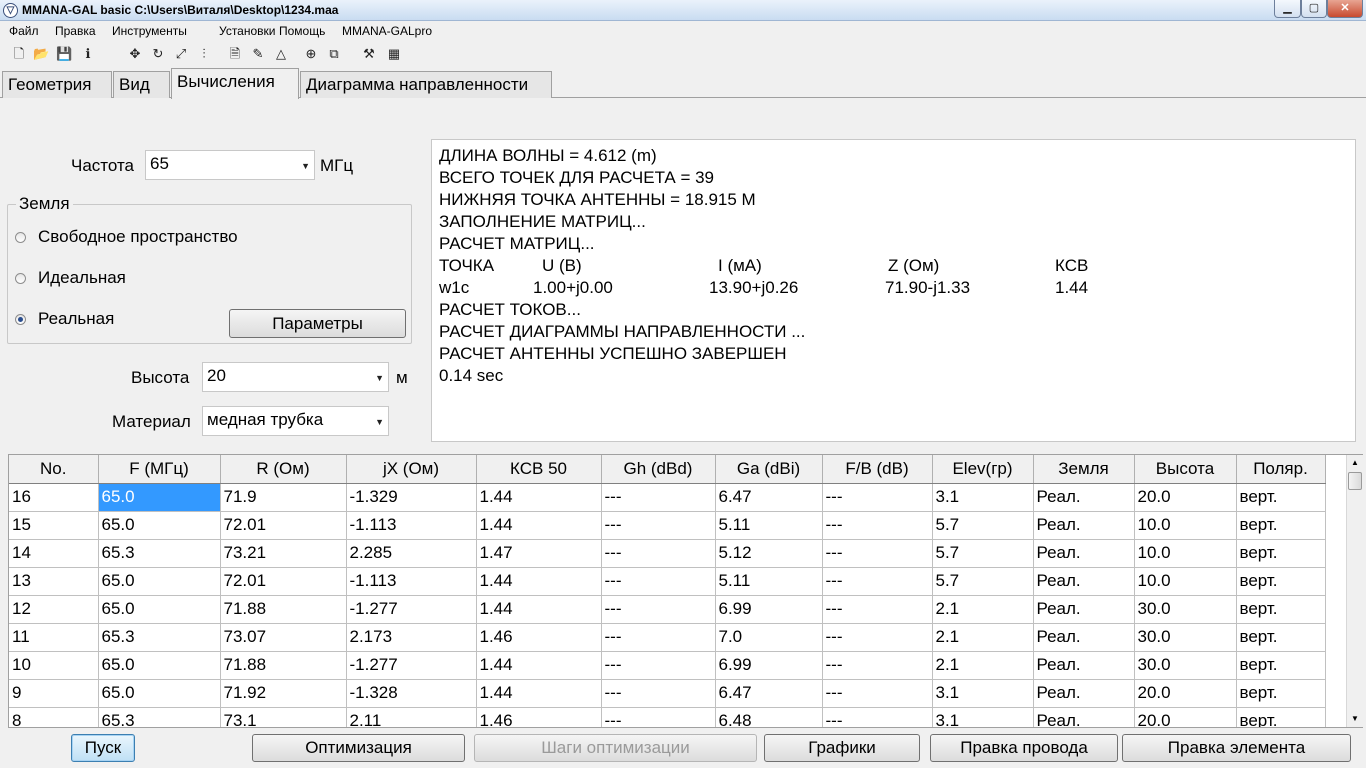 Image resolution: width=1366 pixels, height=768 pixels. Describe the element at coordinates (64, 54) in the screenshot. I see `save-icon: 💾` at that location.